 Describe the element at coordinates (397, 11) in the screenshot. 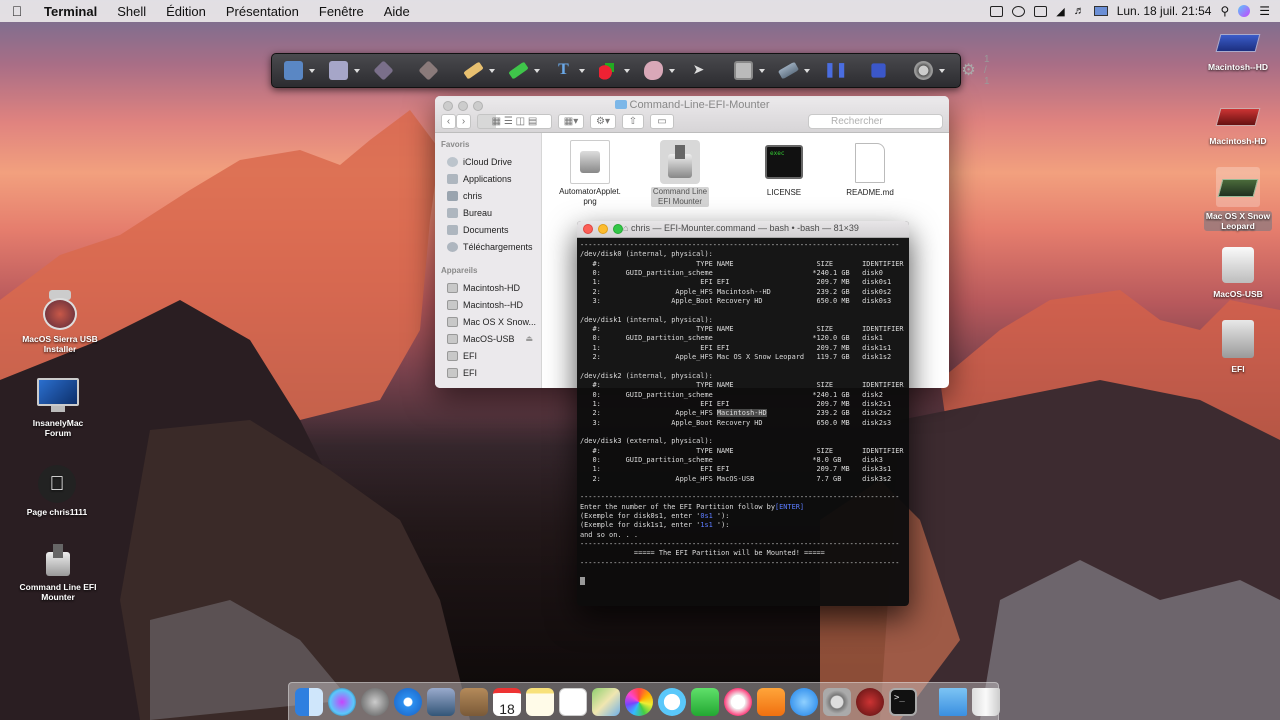

I see `menu-aide: Aide` at that location.